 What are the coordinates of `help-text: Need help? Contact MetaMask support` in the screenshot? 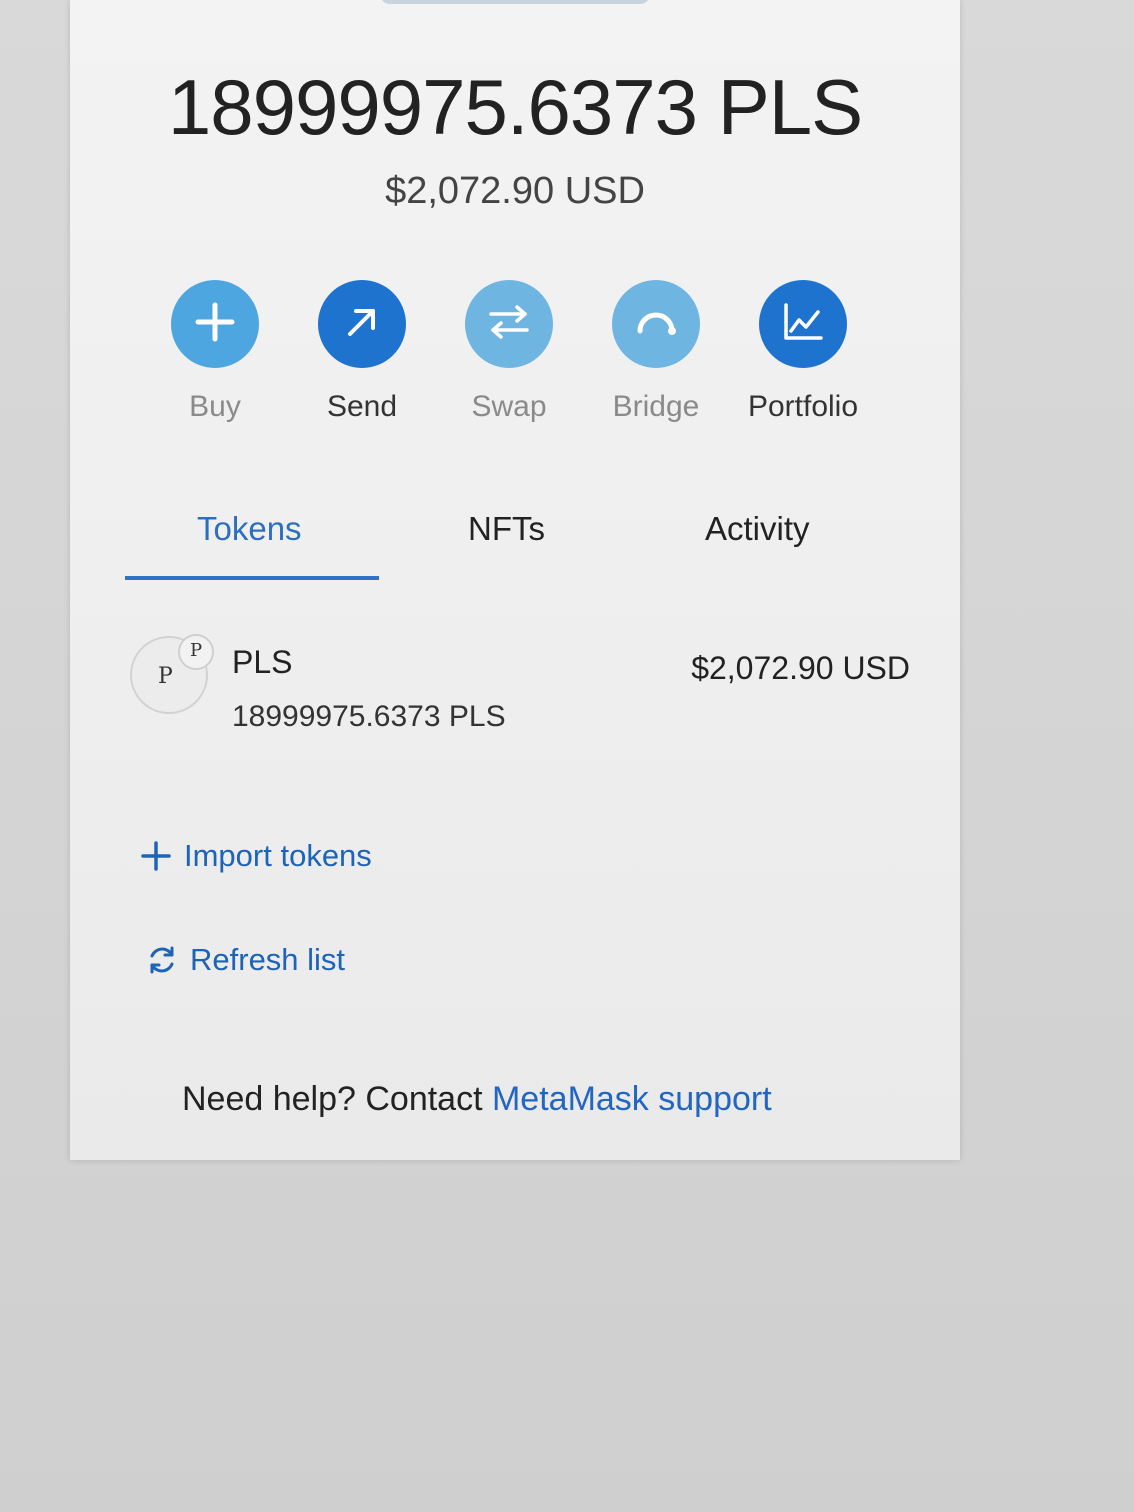 It's located at (477, 1099).